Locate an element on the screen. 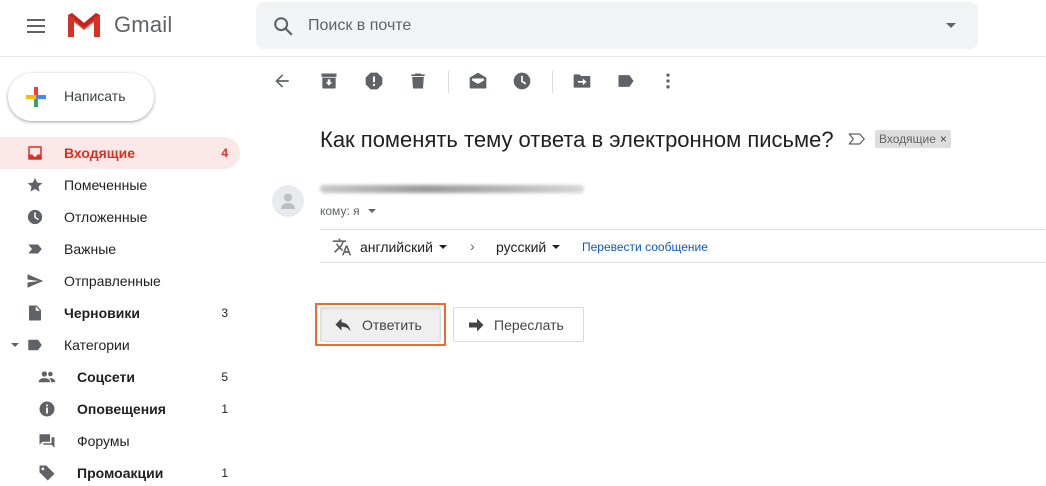 This screenshot has width=1046, height=486. reply-label: Ответить is located at coordinates (392, 325).